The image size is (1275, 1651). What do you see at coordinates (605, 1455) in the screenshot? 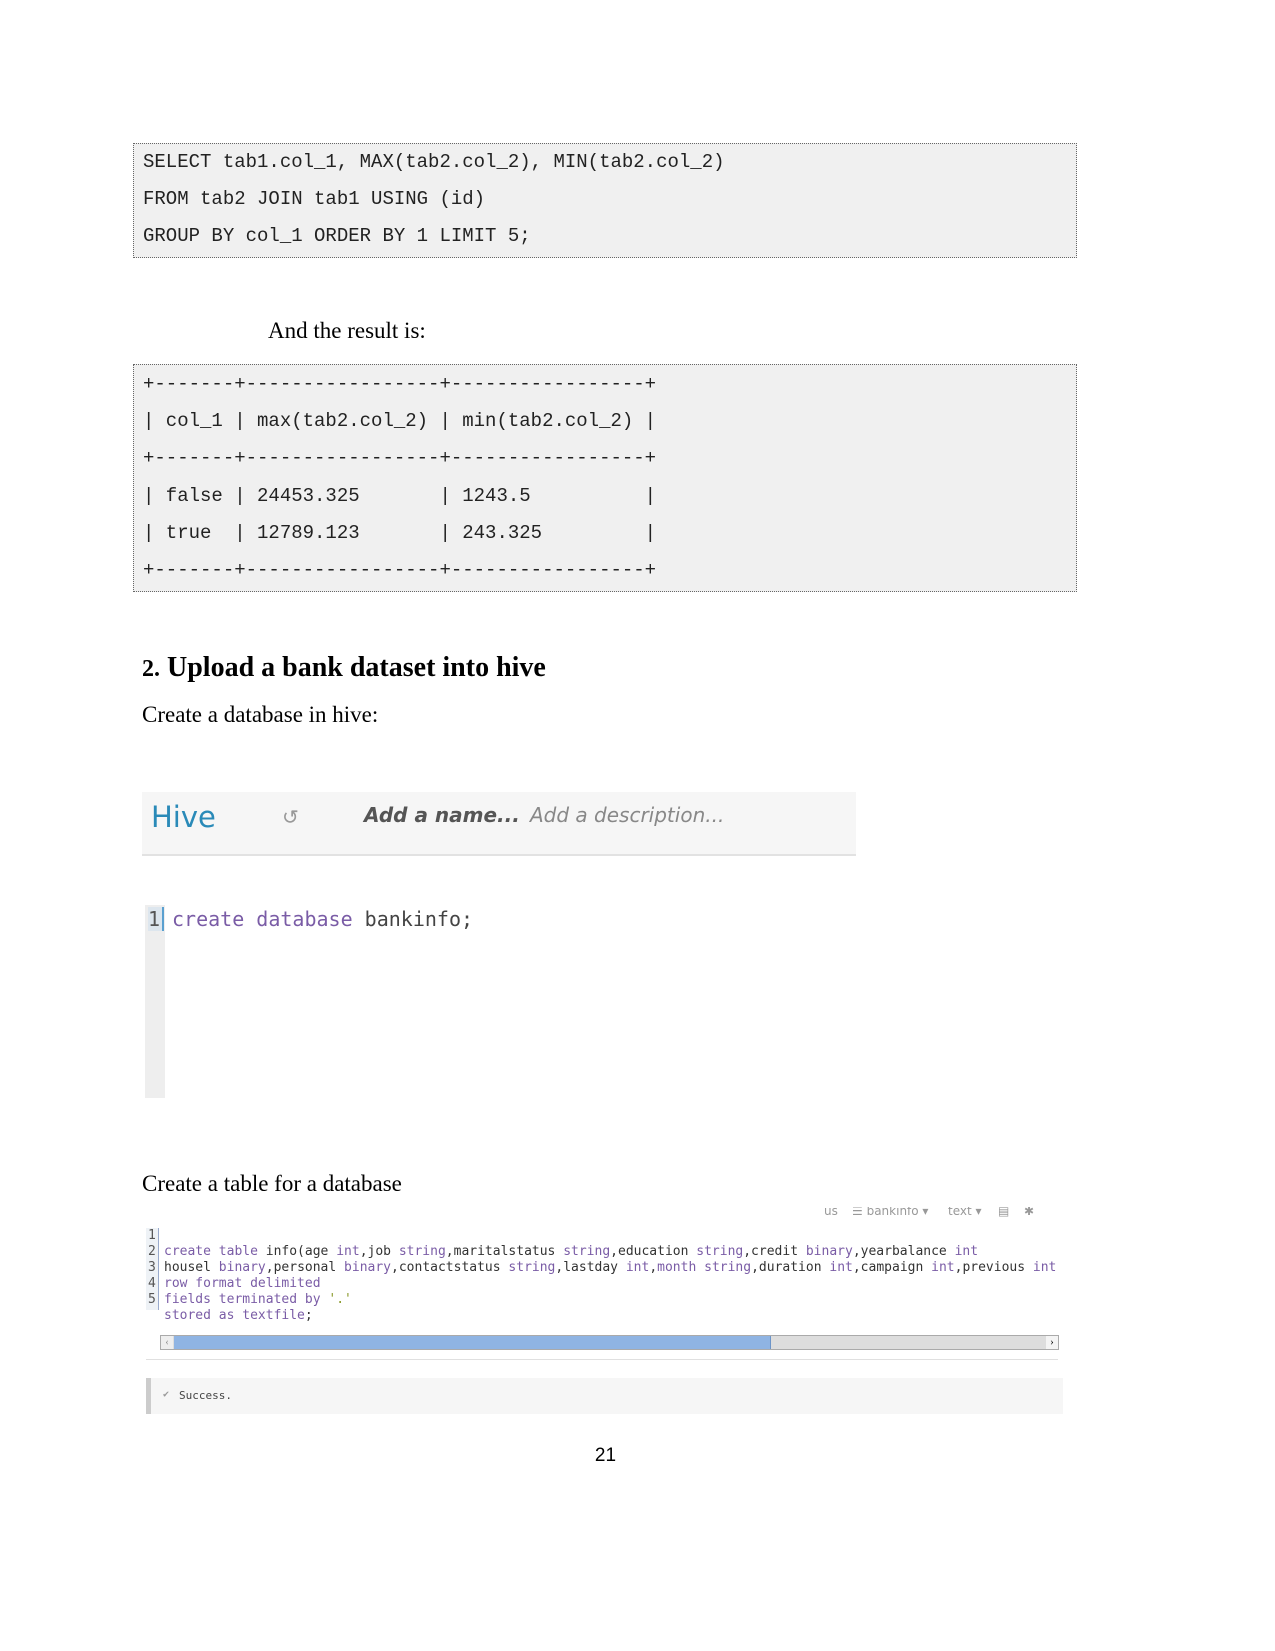
I see `page-number: 21` at bounding box center [605, 1455].